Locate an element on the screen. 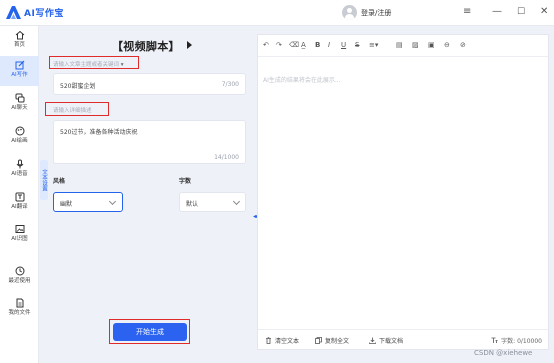 This screenshot has width=554, height=363. palette-icon is located at coordinates (19, 131).